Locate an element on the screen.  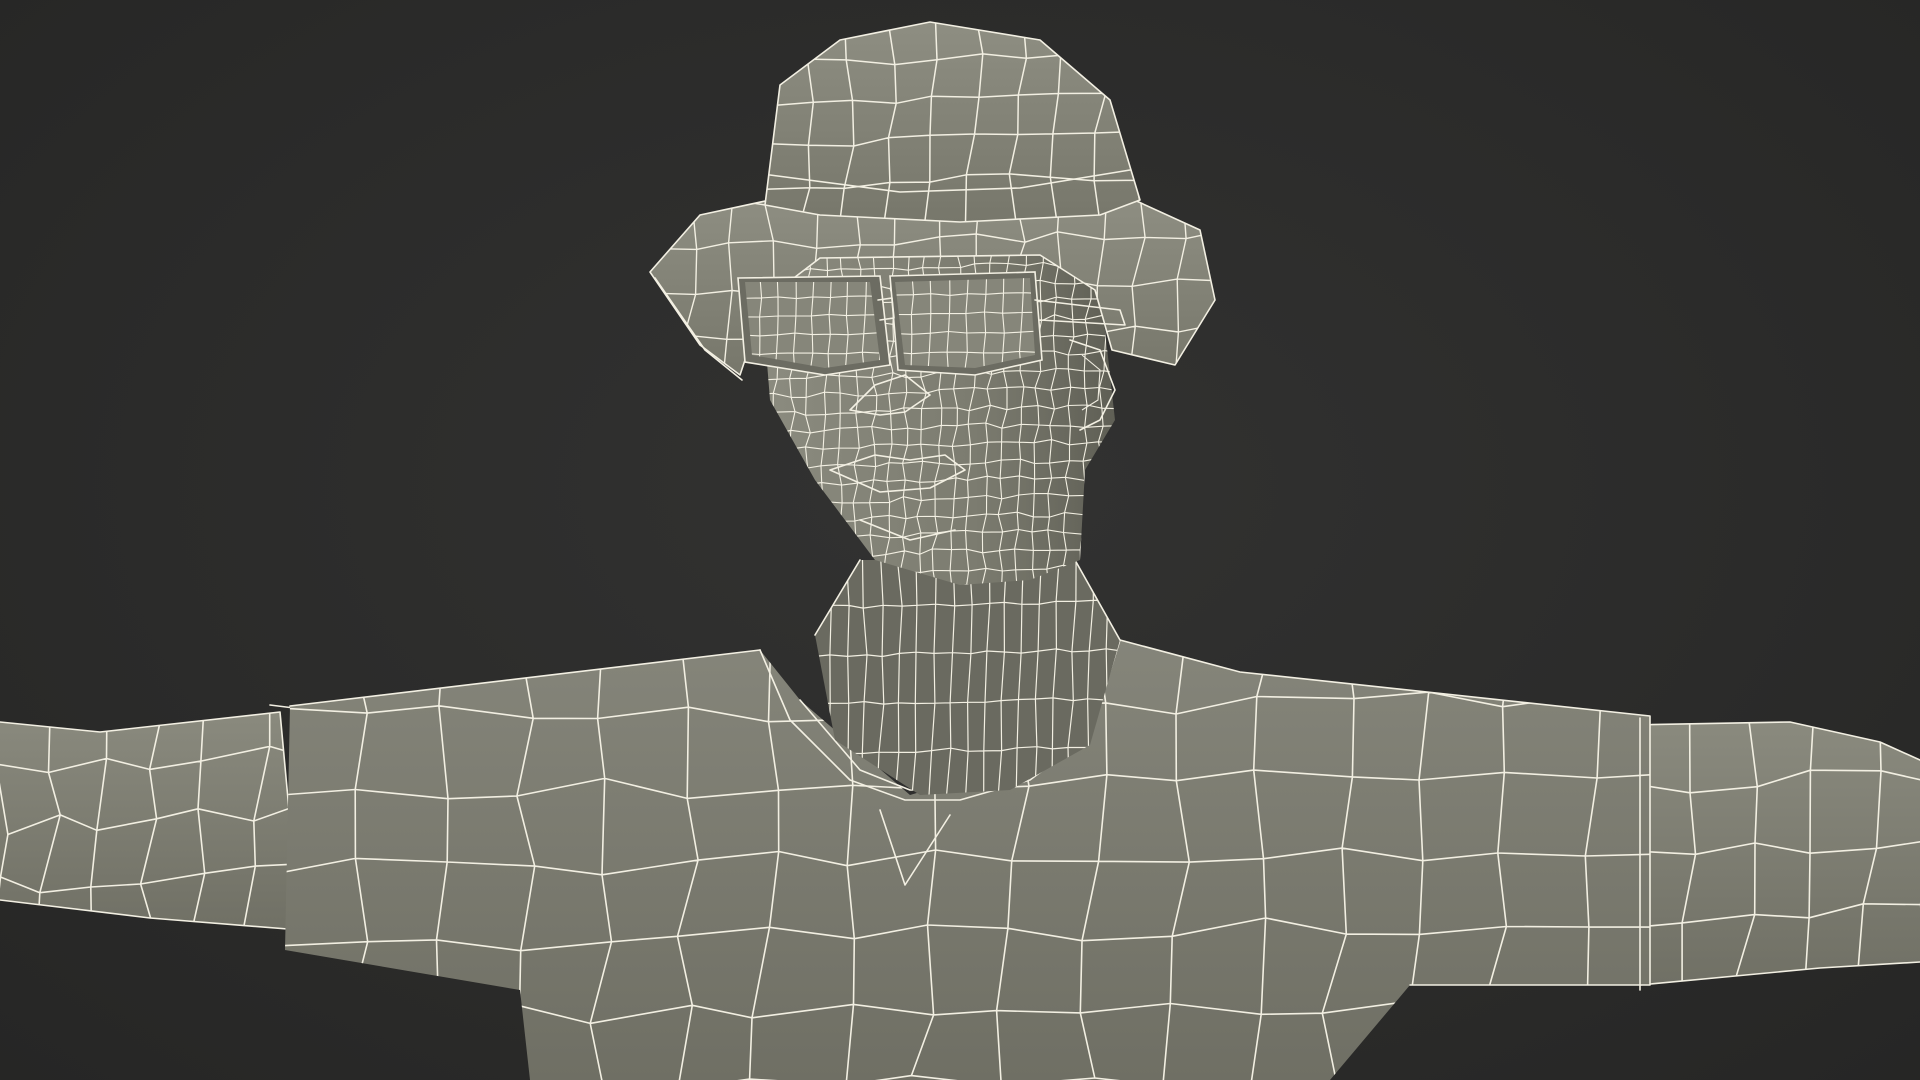
left-arm is located at coordinates (155, 822).